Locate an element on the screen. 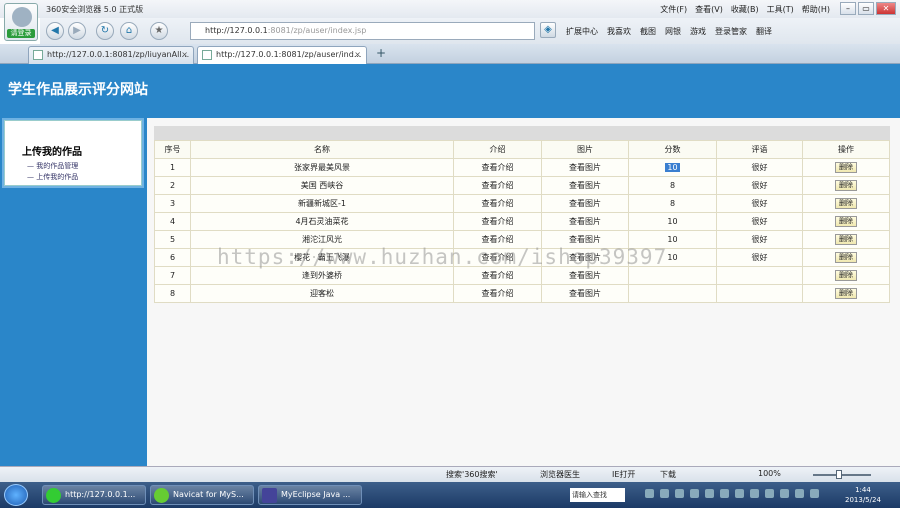 This screenshot has height=508, width=900. page-icon is located at coordinates (38, 55).